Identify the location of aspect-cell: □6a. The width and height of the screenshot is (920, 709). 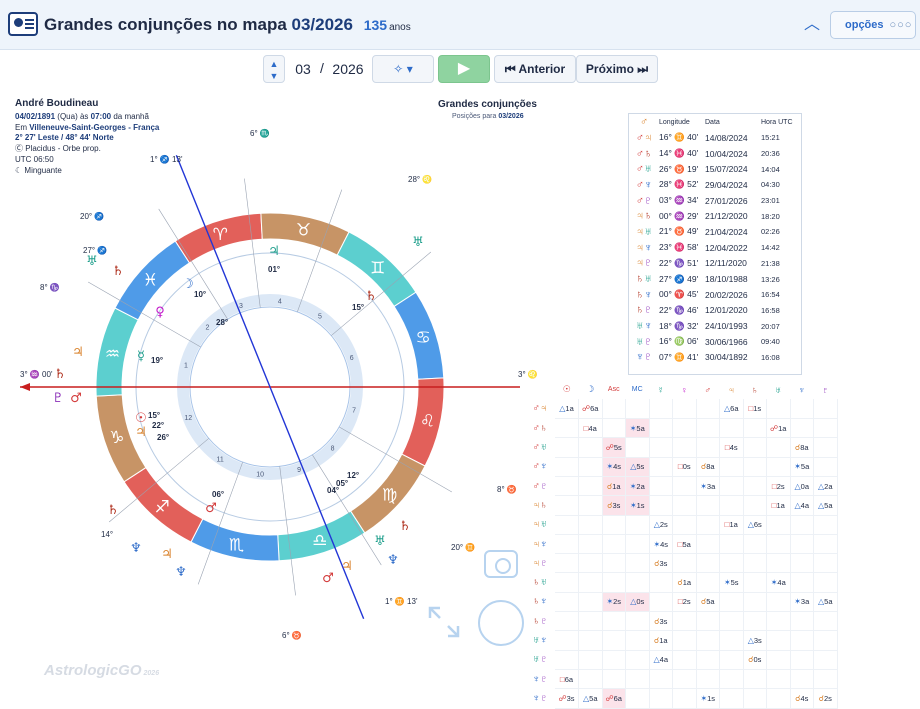
(567, 679).